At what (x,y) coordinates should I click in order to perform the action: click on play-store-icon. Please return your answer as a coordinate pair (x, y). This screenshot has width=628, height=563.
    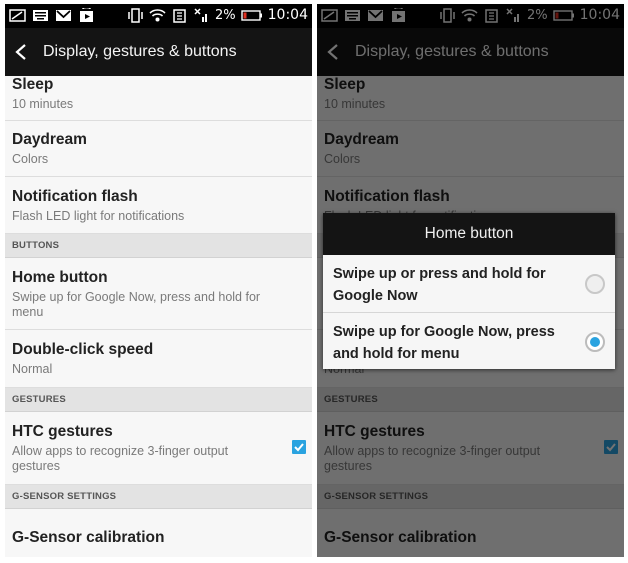
    Looking at the image, I should click on (86, 15).